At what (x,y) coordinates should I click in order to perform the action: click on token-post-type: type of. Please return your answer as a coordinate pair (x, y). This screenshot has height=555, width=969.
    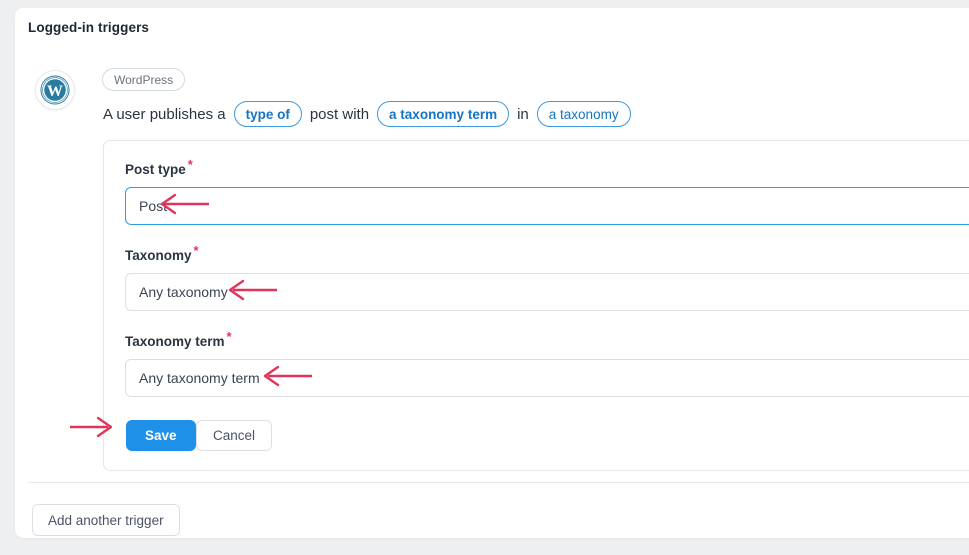
    Looking at the image, I should click on (267, 114).